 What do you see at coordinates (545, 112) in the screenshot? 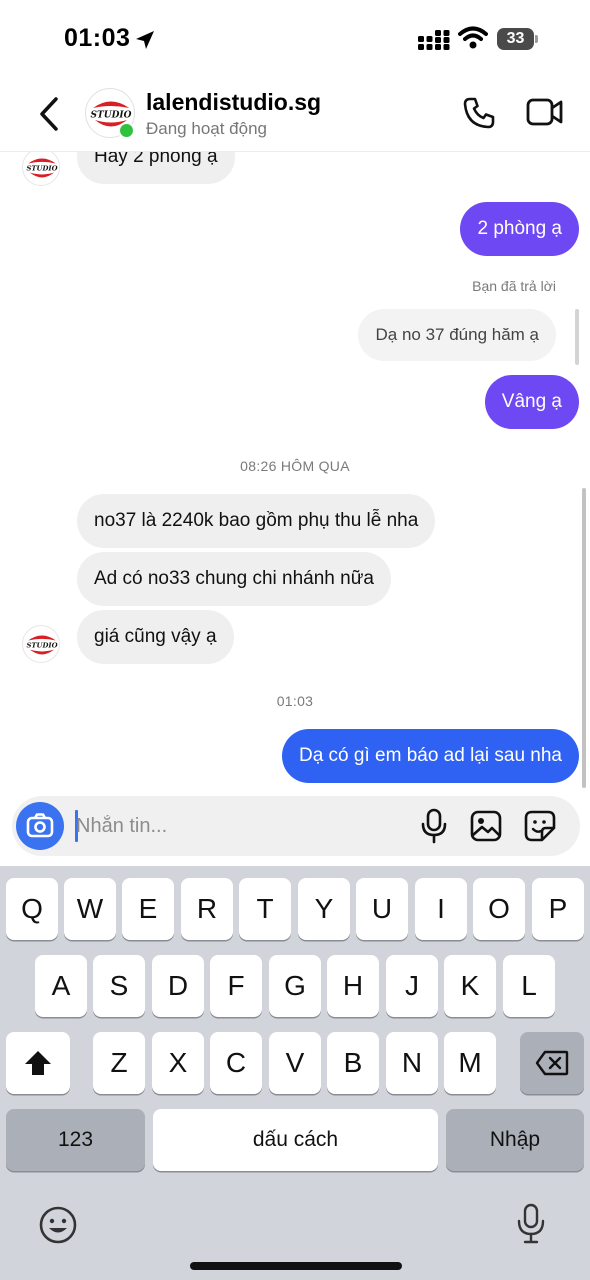
I see `video-call-icon` at bounding box center [545, 112].